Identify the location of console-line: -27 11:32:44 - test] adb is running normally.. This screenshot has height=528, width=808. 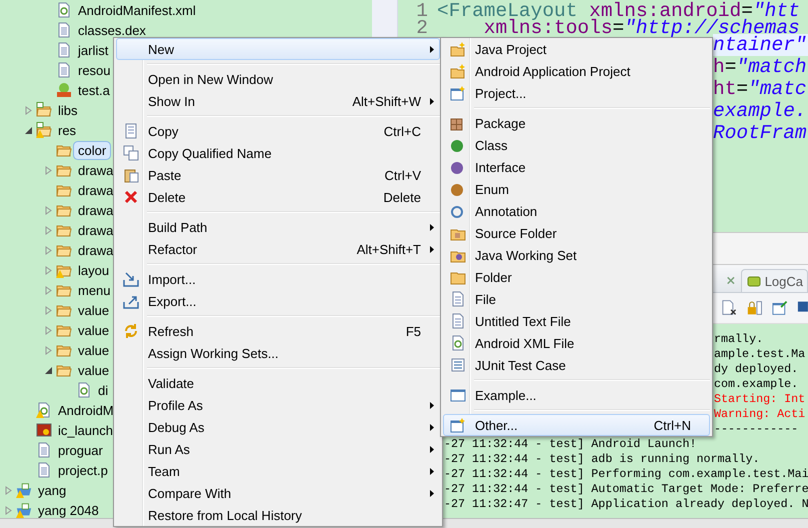
(602, 459).